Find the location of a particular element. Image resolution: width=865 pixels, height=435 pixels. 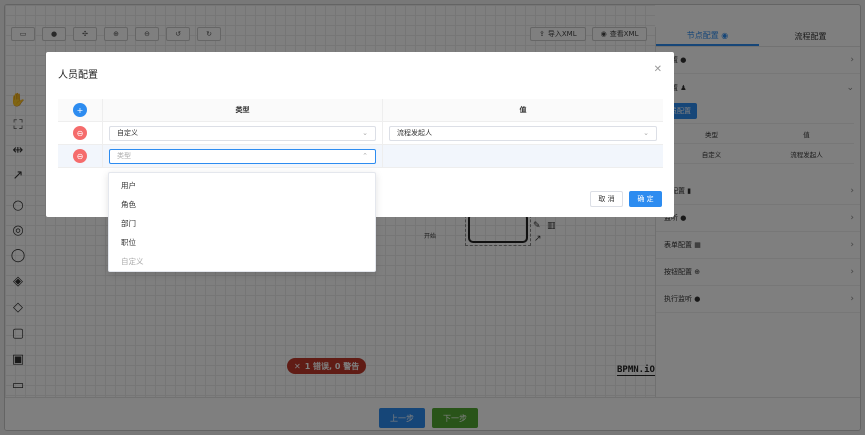

user-config-table: + 类型 值 ⊖ 自定义 ⌄ 流程发起人 ⌄ ⊖ 类型 ⌃ is located at coordinates (360, 133).